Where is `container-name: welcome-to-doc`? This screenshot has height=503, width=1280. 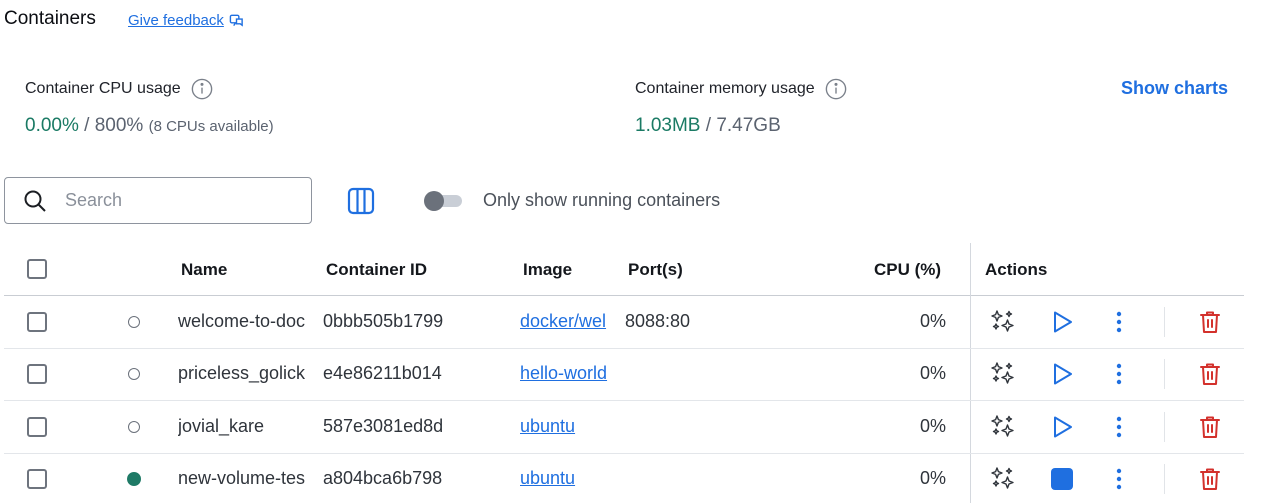
container-name: welcome-to-doc is located at coordinates (246, 321).